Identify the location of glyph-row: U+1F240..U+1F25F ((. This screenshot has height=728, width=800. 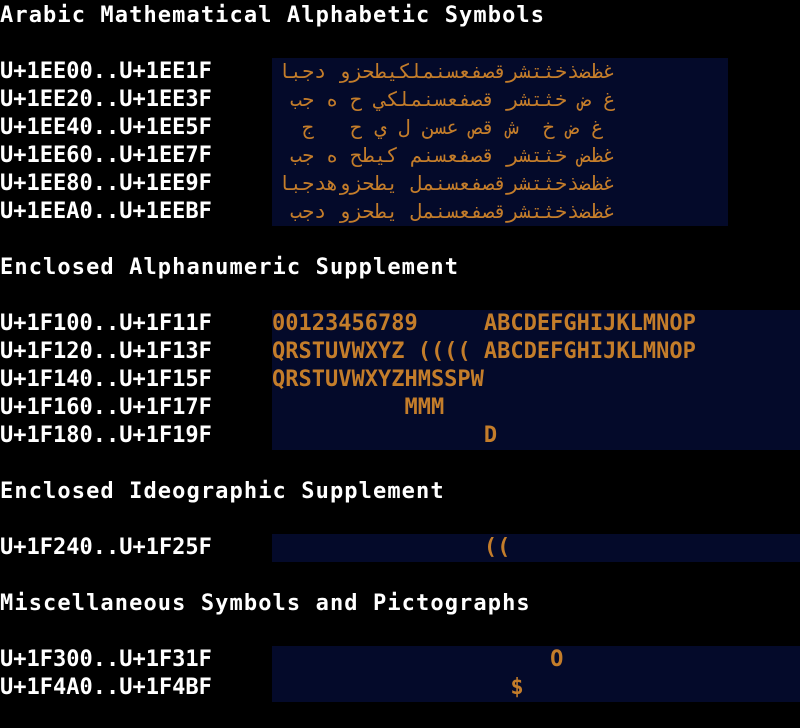
(400, 548).